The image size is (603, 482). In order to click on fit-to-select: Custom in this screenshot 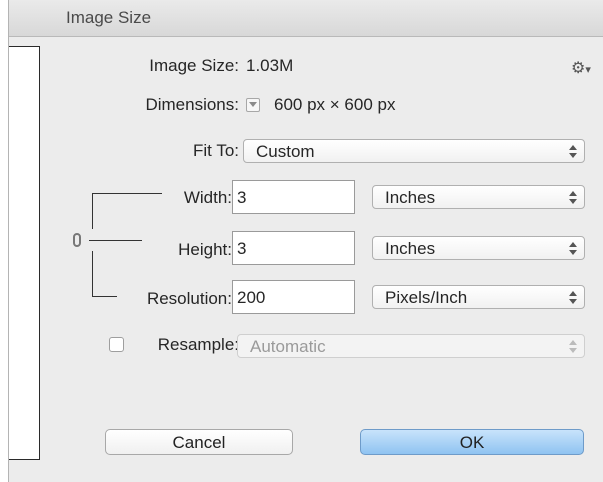, I will do `click(414, 151)`.